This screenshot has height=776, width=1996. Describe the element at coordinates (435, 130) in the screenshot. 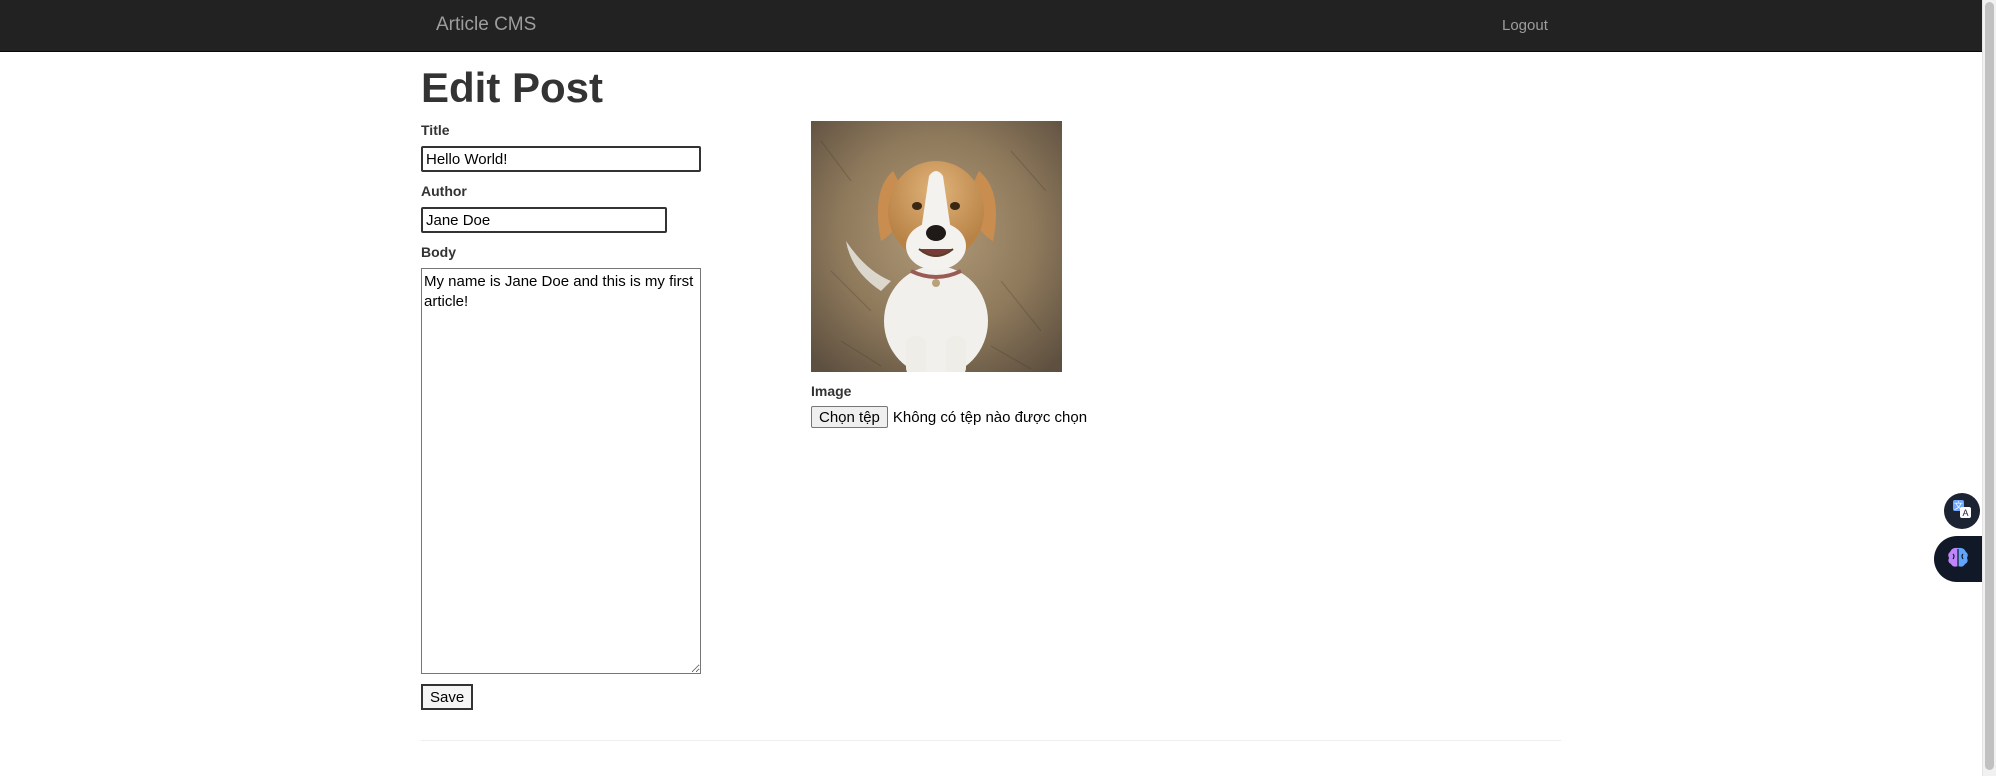

I see `title-label: Title` at that location.